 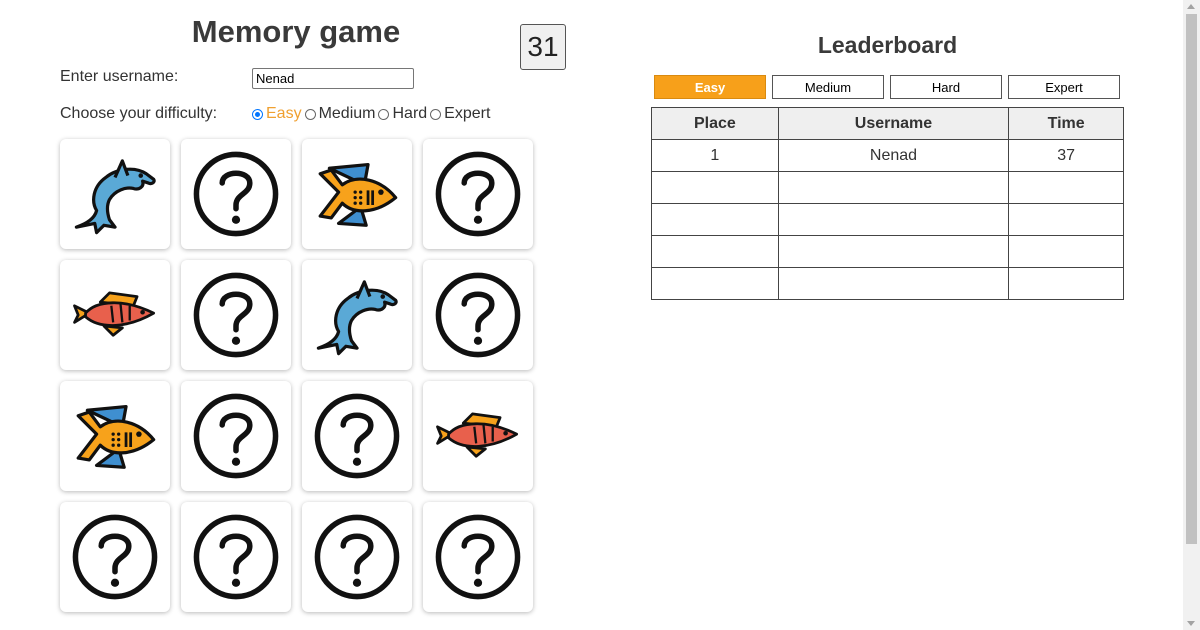 I want to click on vertical-scrollbar, so click(x=1191, y=315).